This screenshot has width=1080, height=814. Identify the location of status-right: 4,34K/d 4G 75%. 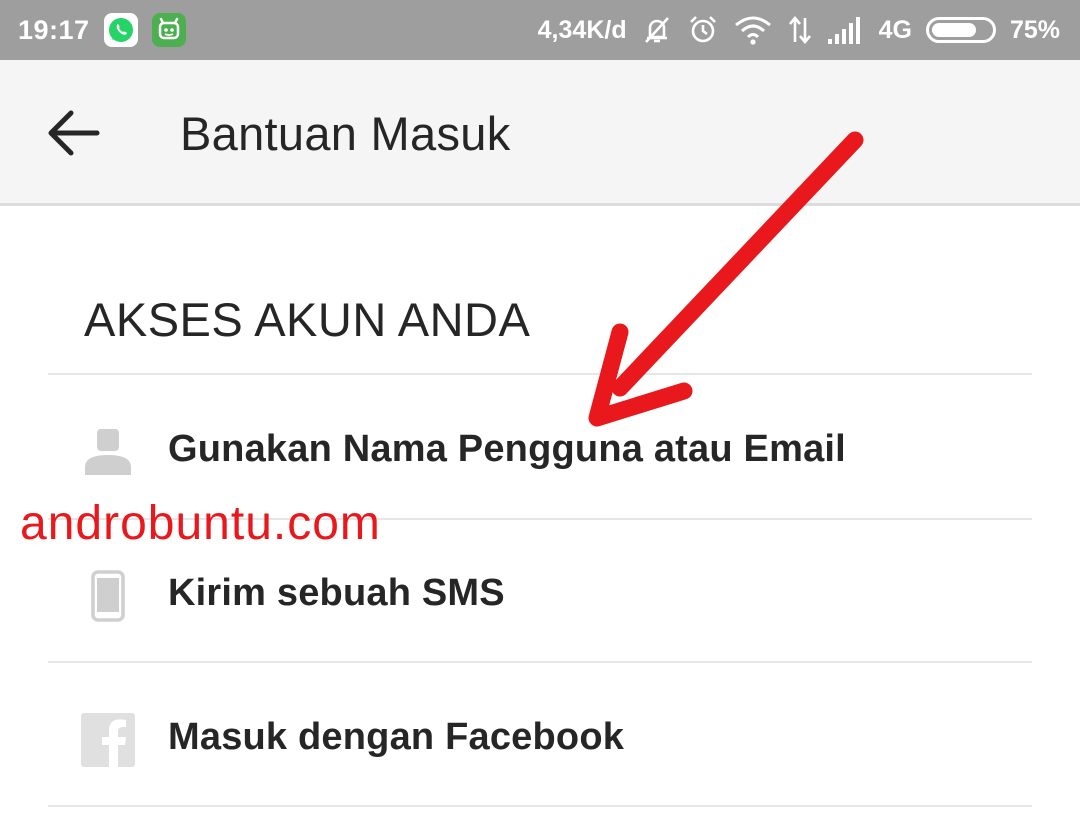
(792, 30).